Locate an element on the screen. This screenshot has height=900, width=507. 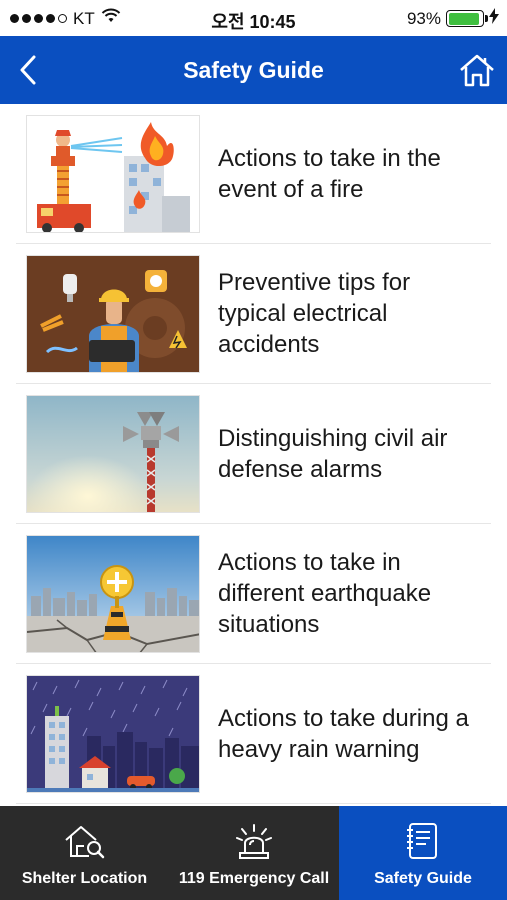
home-icon is located at coordinates (477, 70).